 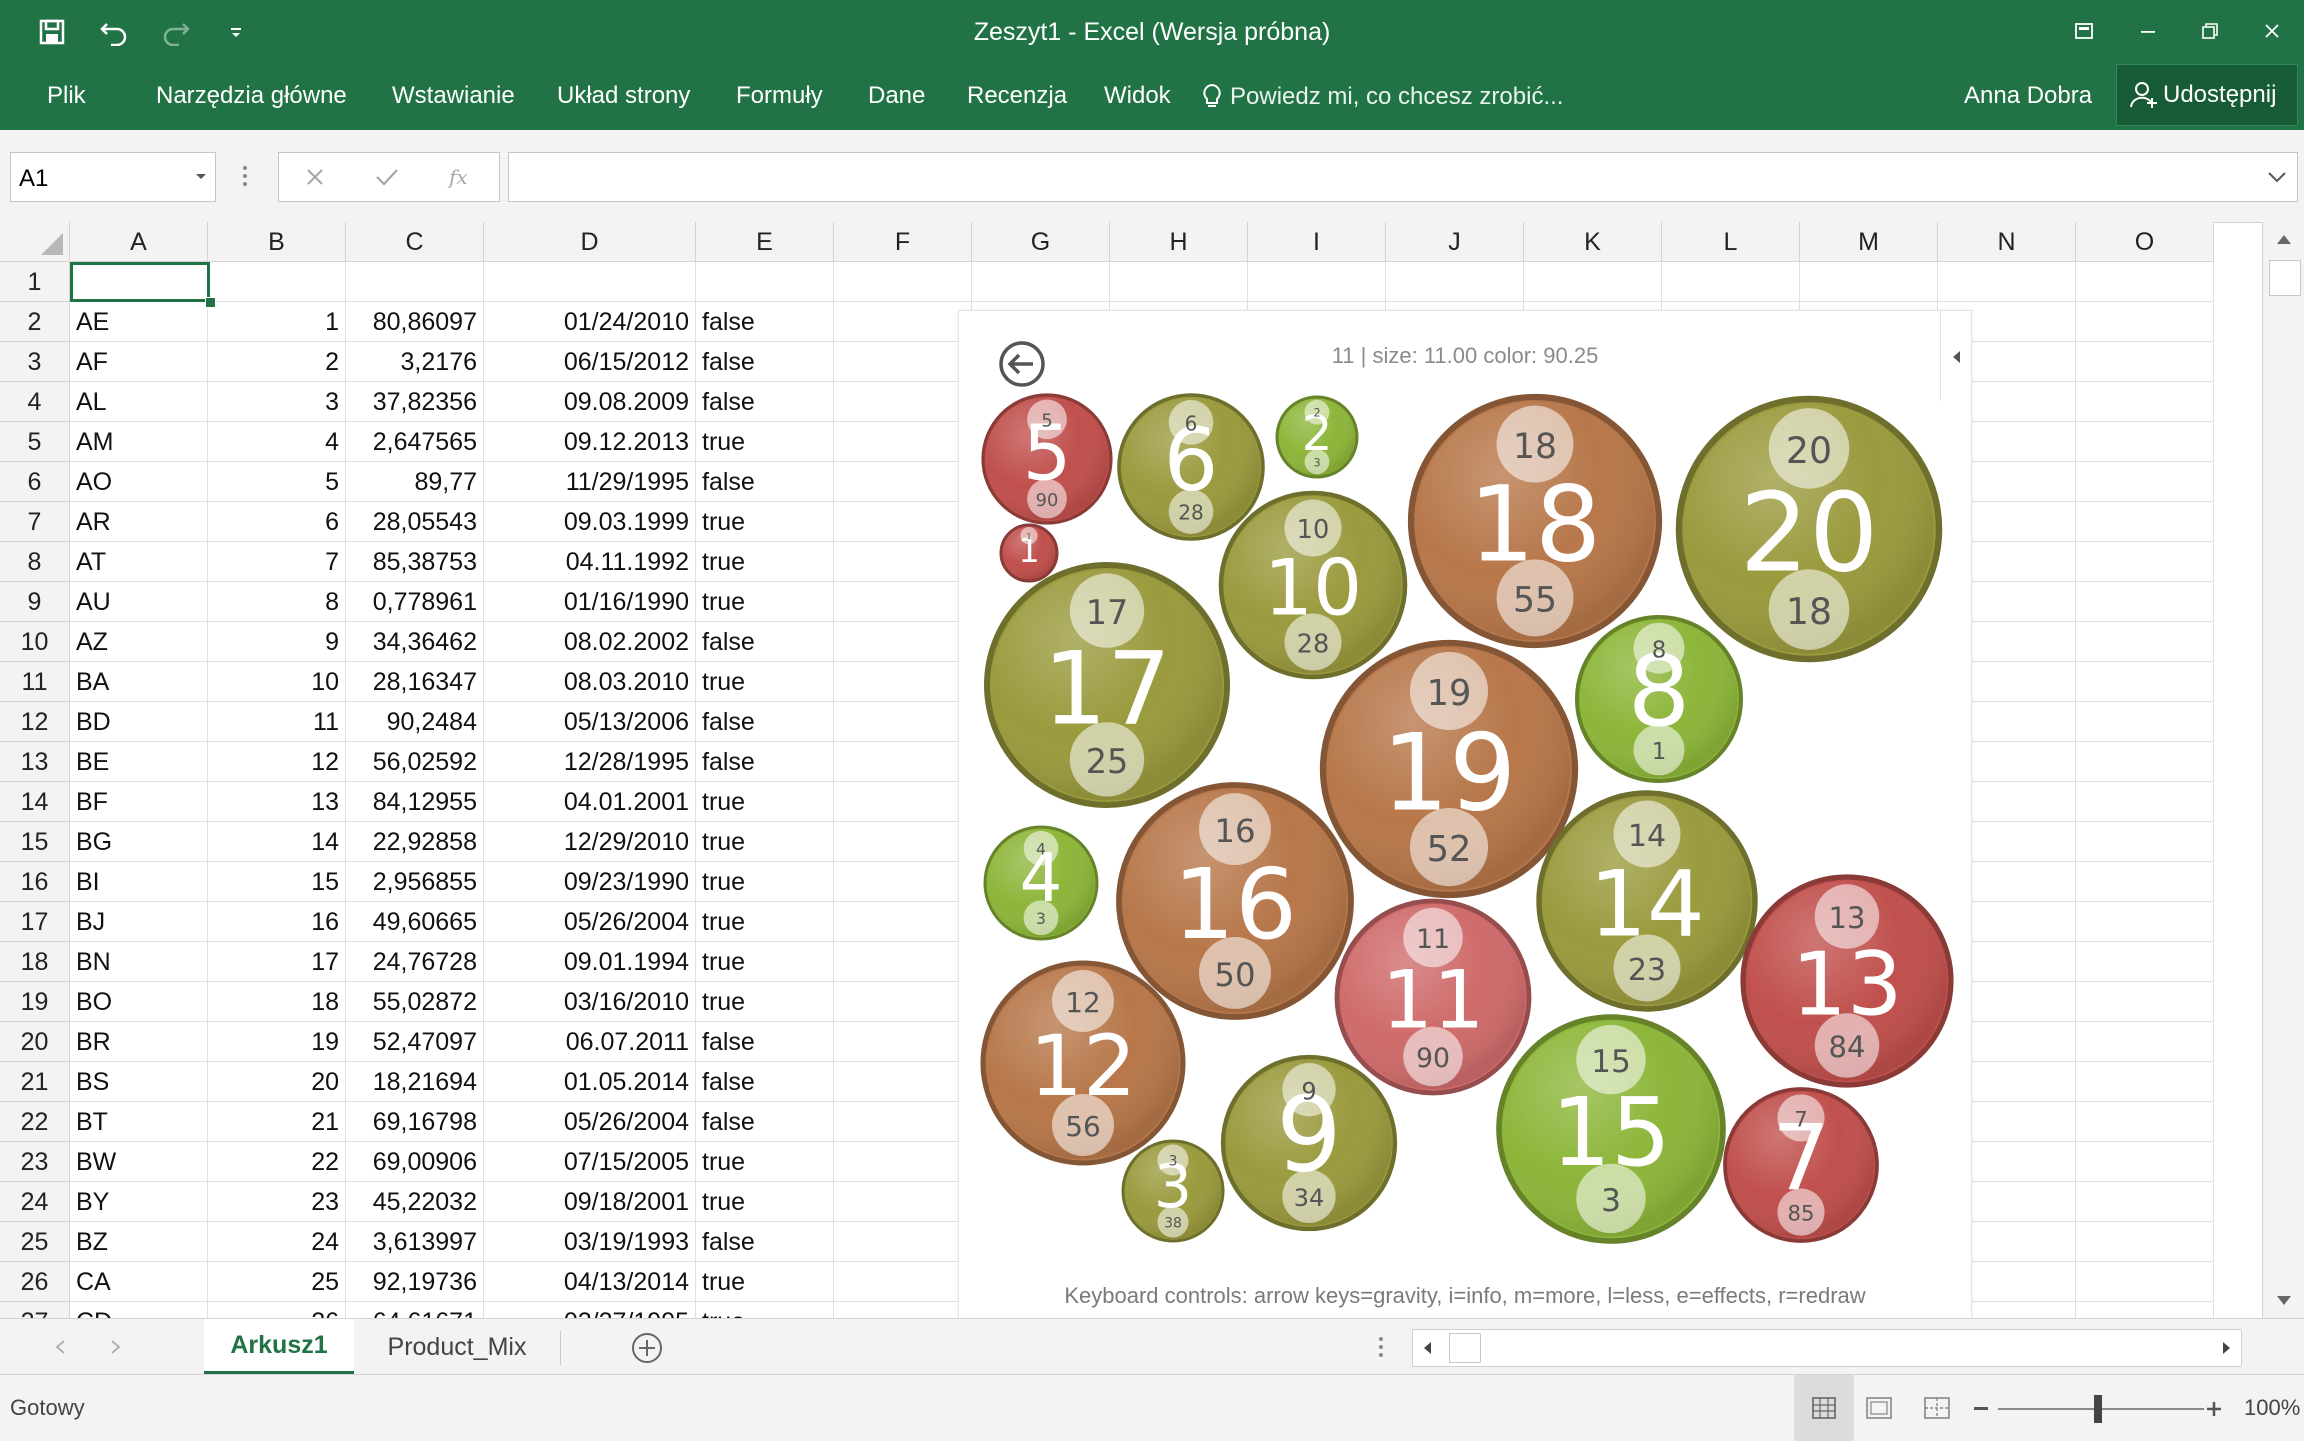 What do you see at coordinates (1659, 699) in the screenshot?
I see `bubble-8: 881` at bounding box center [1659, 699].